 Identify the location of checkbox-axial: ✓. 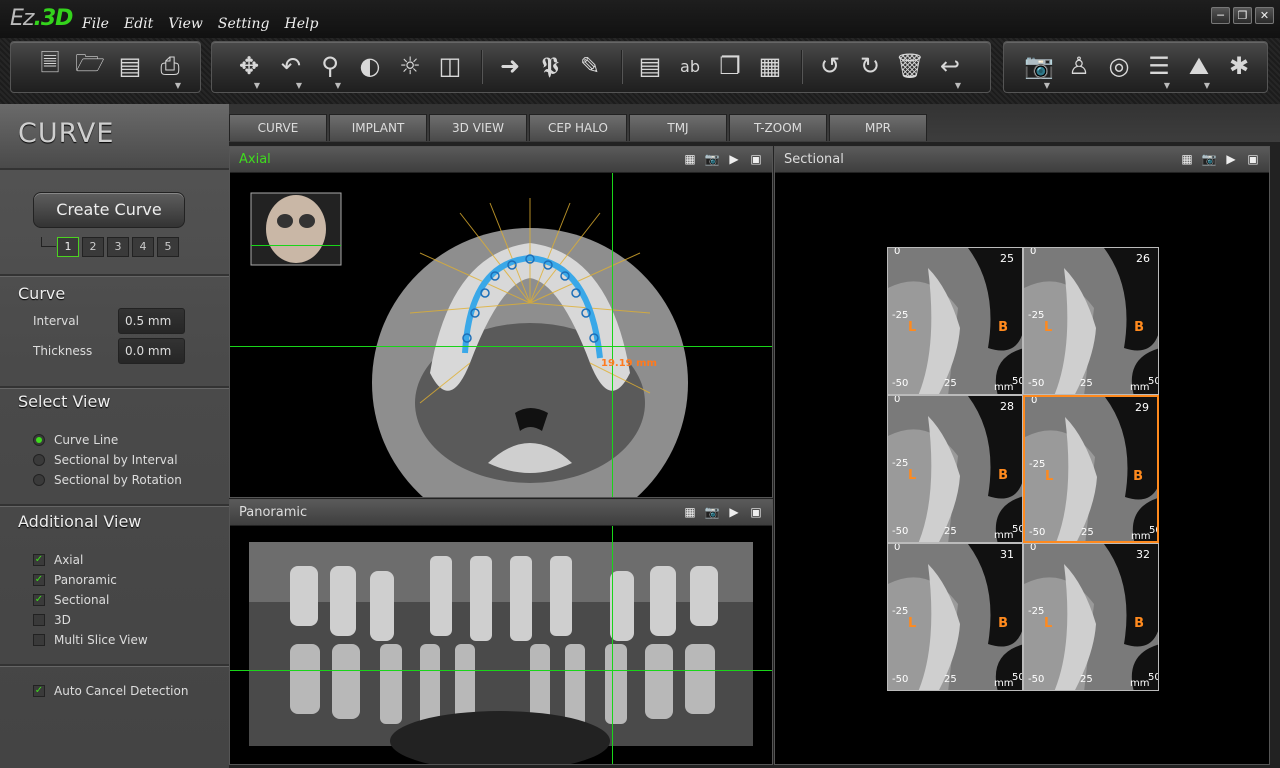
(39, 560).